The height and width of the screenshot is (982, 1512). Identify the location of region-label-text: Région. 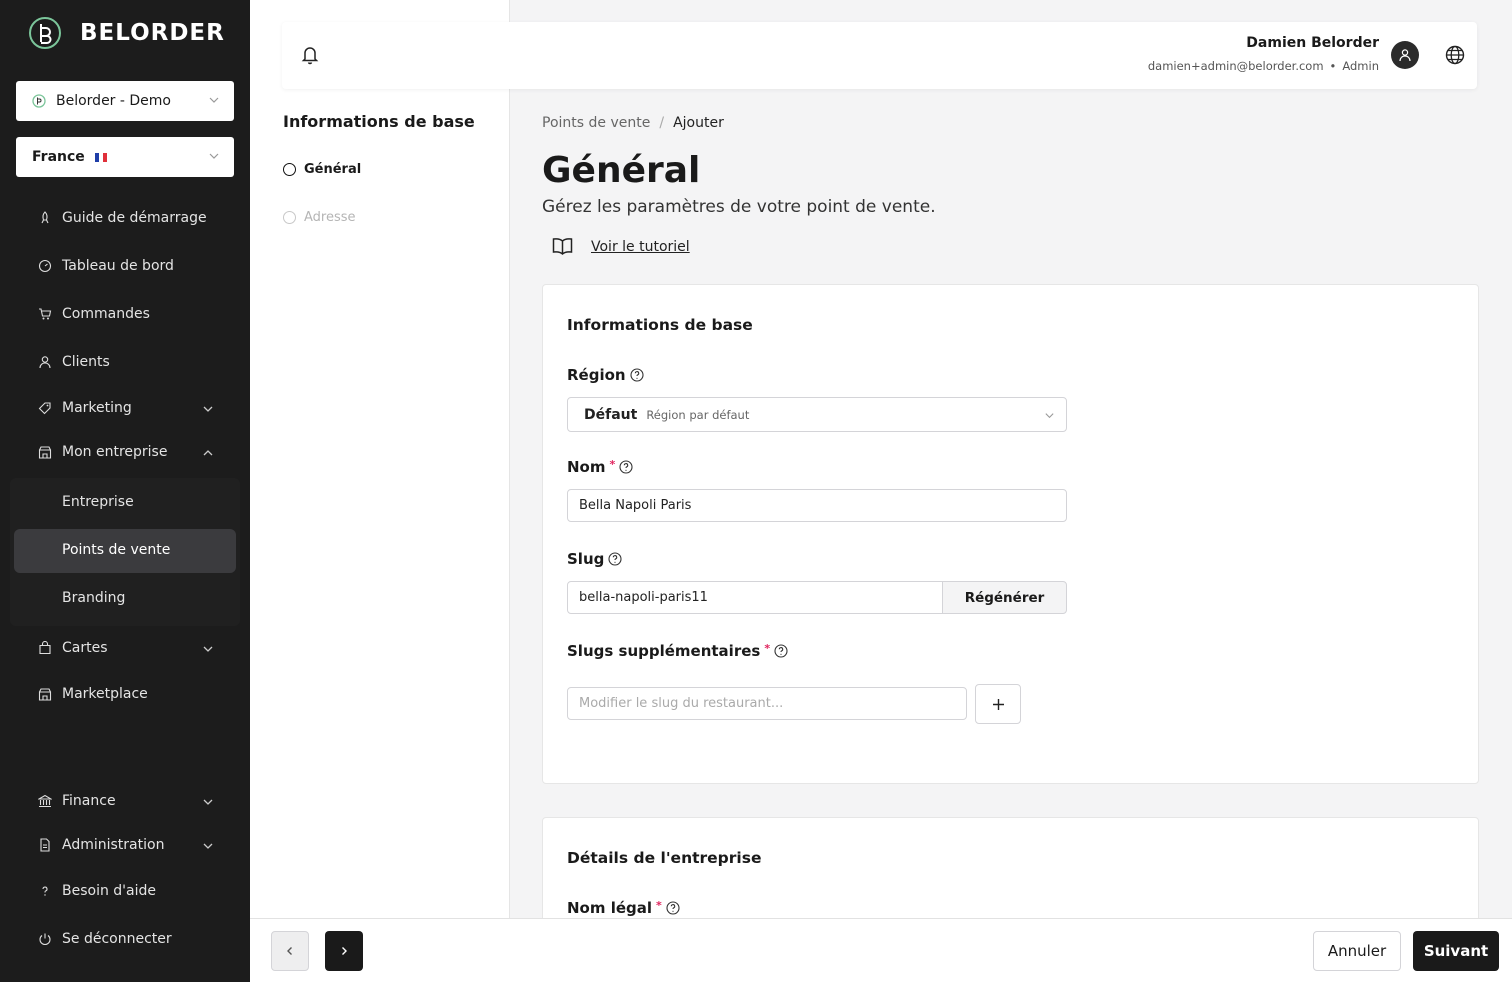
(596, 375).